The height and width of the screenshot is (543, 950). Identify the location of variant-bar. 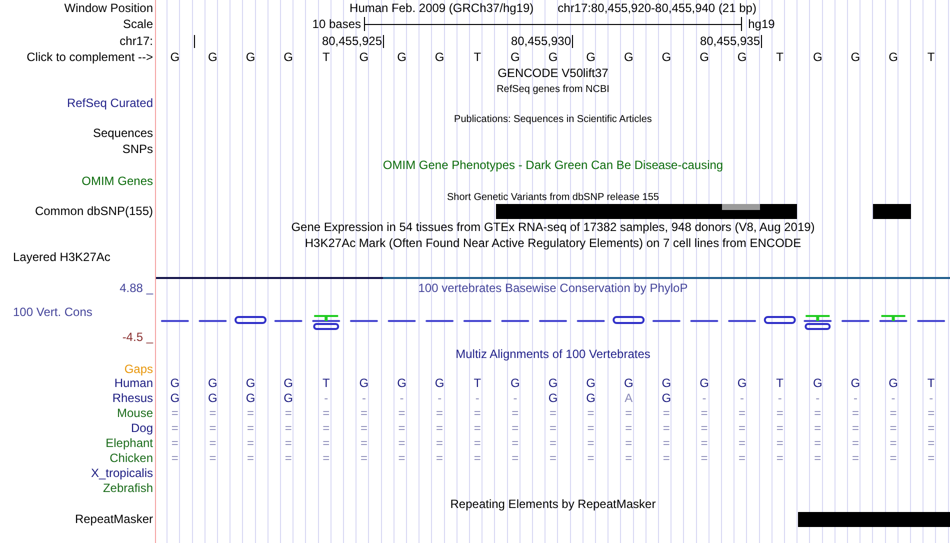
(646, 211).